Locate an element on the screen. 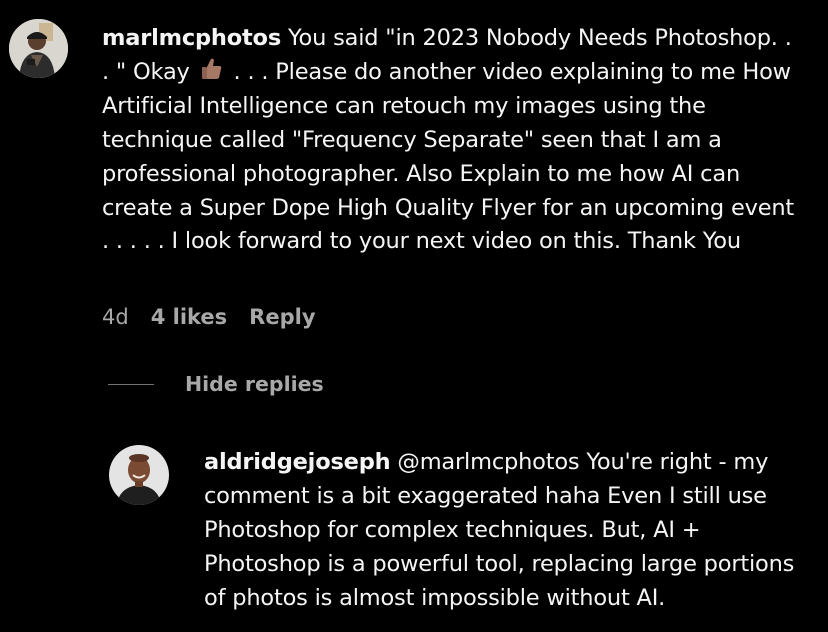  commenter-avatar is located at coordinates (38, 48).